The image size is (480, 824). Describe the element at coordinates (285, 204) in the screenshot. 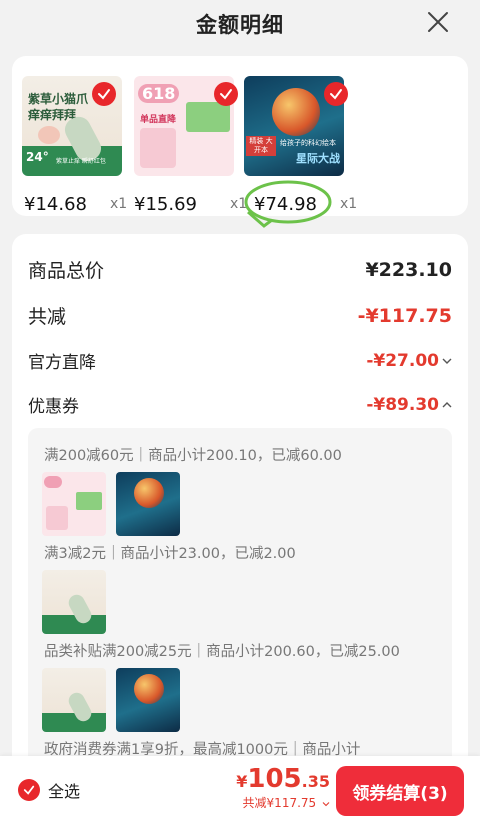

I see `product-price: ¥74.98` at that location.